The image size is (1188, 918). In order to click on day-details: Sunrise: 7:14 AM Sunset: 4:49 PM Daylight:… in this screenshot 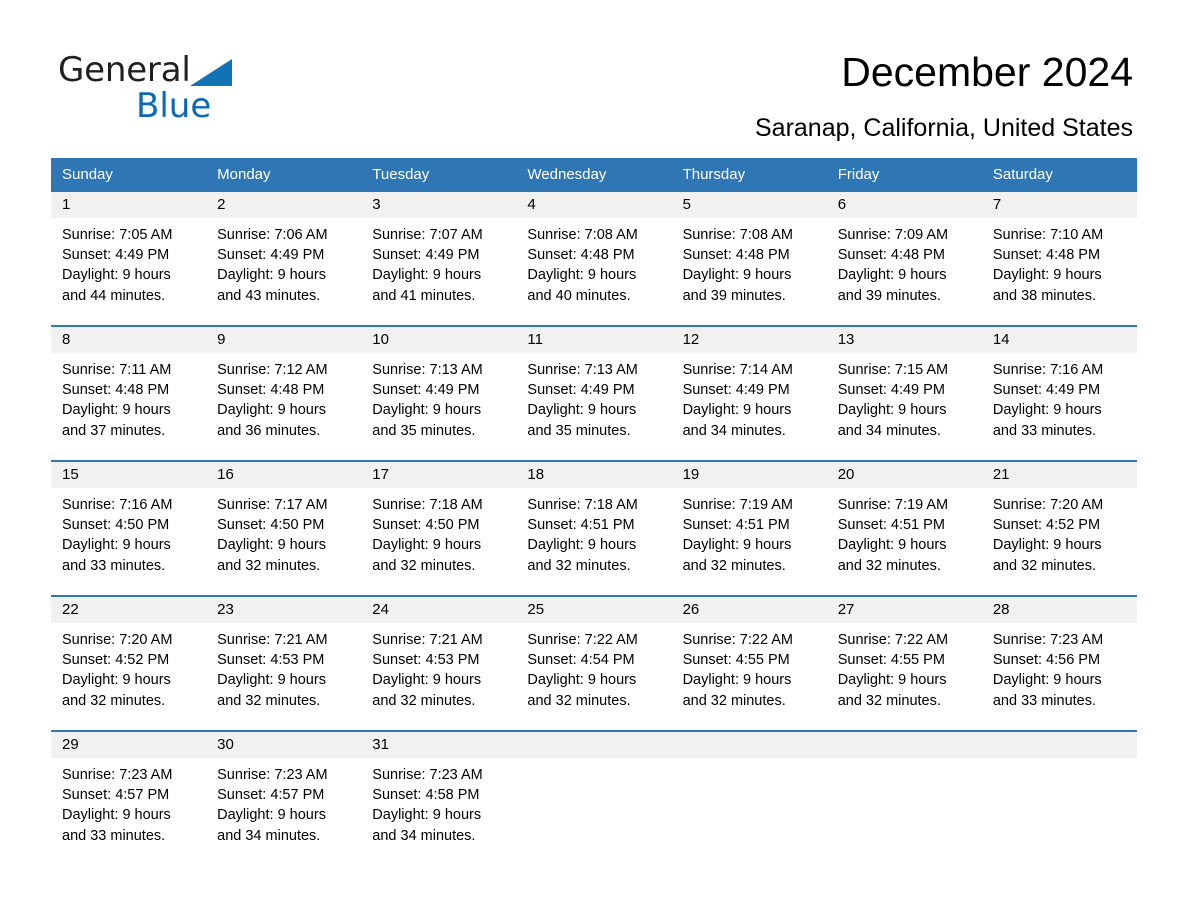, I will do `click(749, 397)`.